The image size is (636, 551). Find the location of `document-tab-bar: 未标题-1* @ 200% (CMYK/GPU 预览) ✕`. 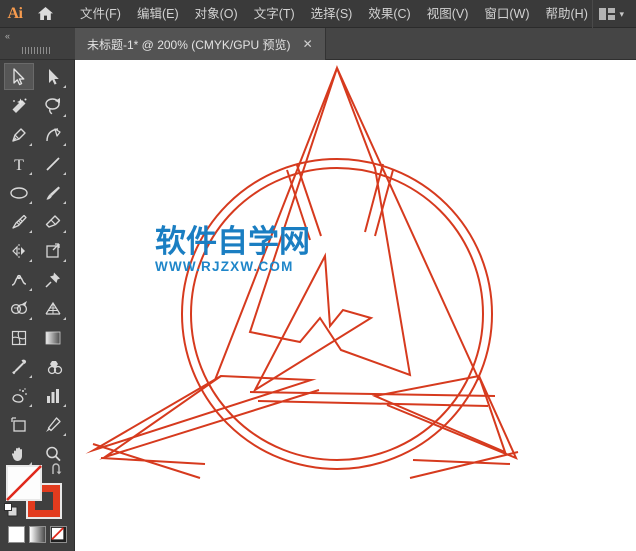

document-tab-bar: 未标题-1* @ 200% (CMYK/GPU 预览) ✕ is located at coordinates (318, 44).